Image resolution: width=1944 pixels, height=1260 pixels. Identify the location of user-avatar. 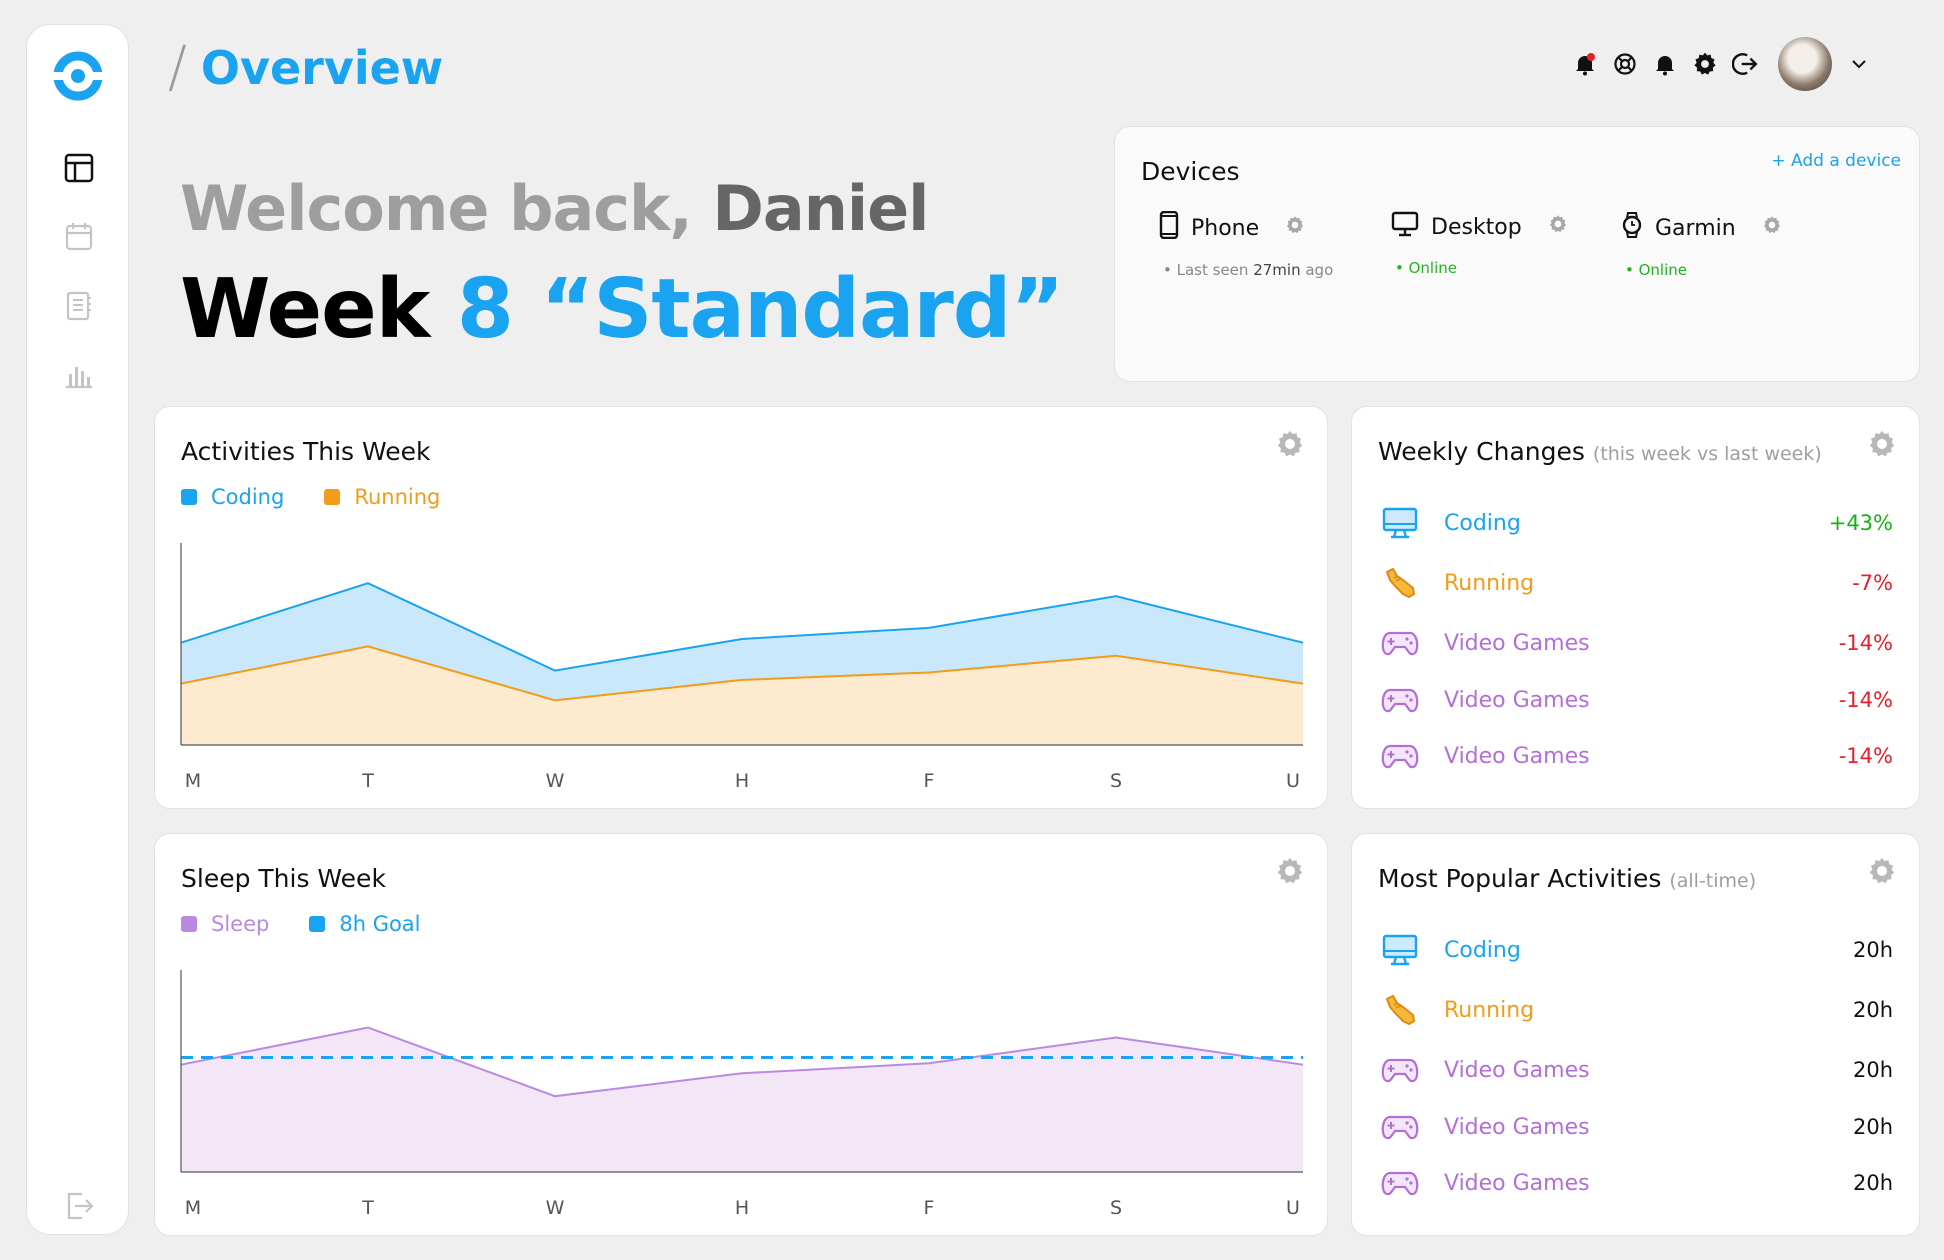
(1805, 64).